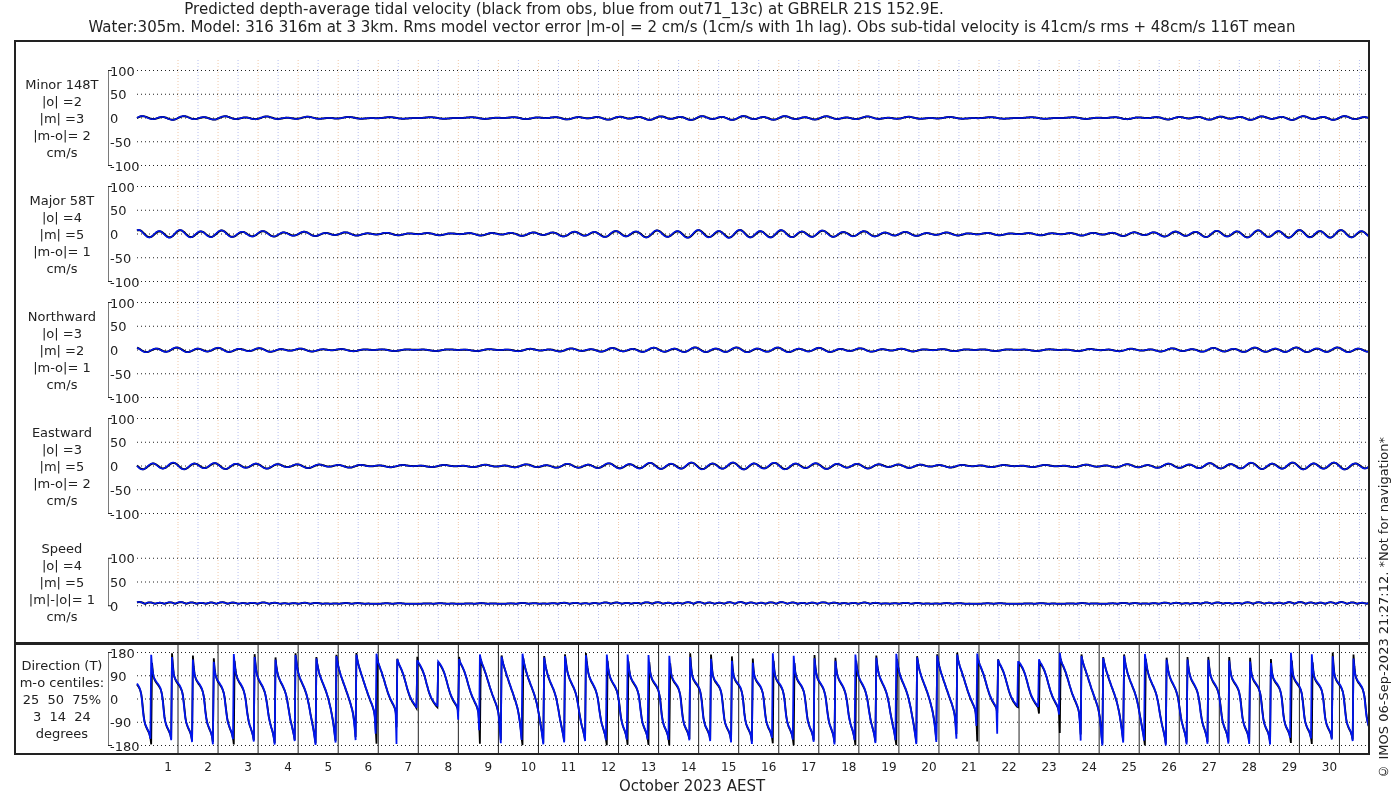 This screenshot has width=1400, height=800. What do you see at coordinates (929, 767) in the screenshot?
I see `day-label: 20` at bounding box center [929, 767].